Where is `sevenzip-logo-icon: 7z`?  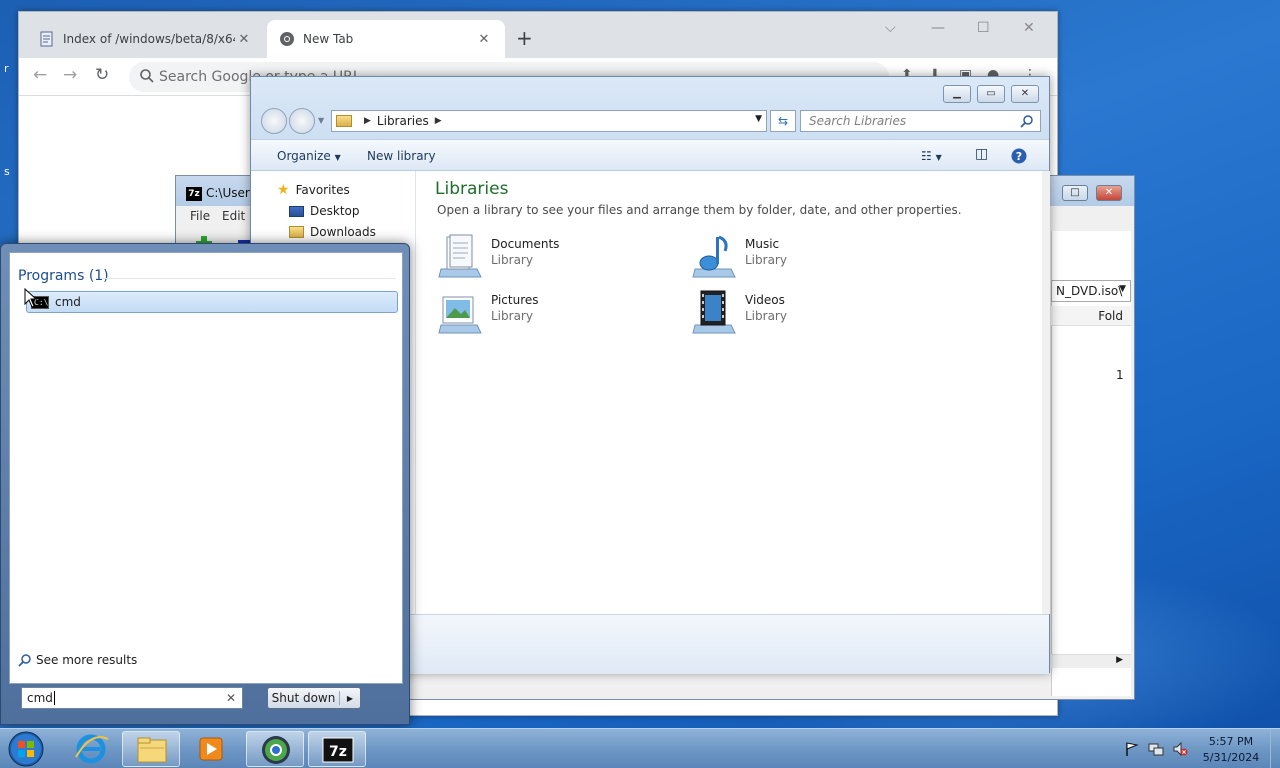 sevenzip-logo-icon: 7z is located at coordinates (194, 194).